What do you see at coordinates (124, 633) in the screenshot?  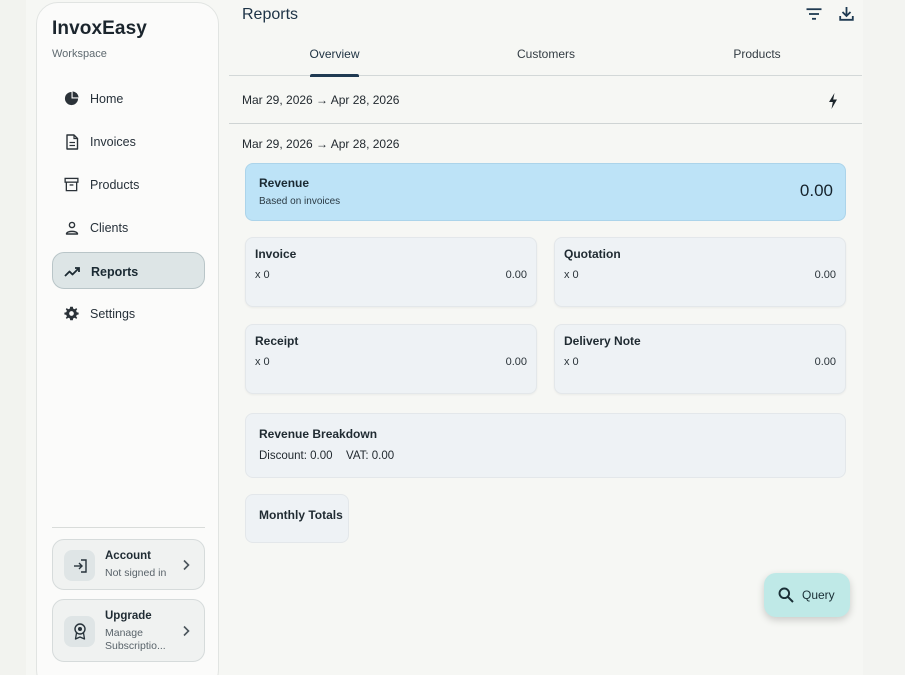 I see `upgrade-subtitle-line1: Manage` at bounding box center [124, 633].